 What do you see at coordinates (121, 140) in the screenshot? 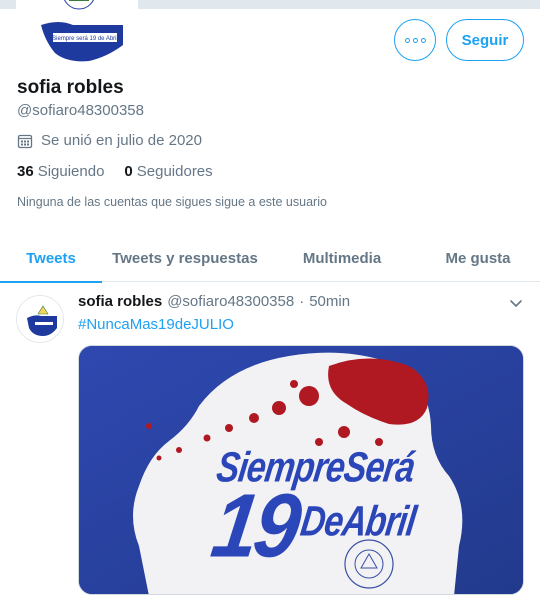
I see `joined-text: Se unió en julio de 2020` at bounding box center [121, 140].